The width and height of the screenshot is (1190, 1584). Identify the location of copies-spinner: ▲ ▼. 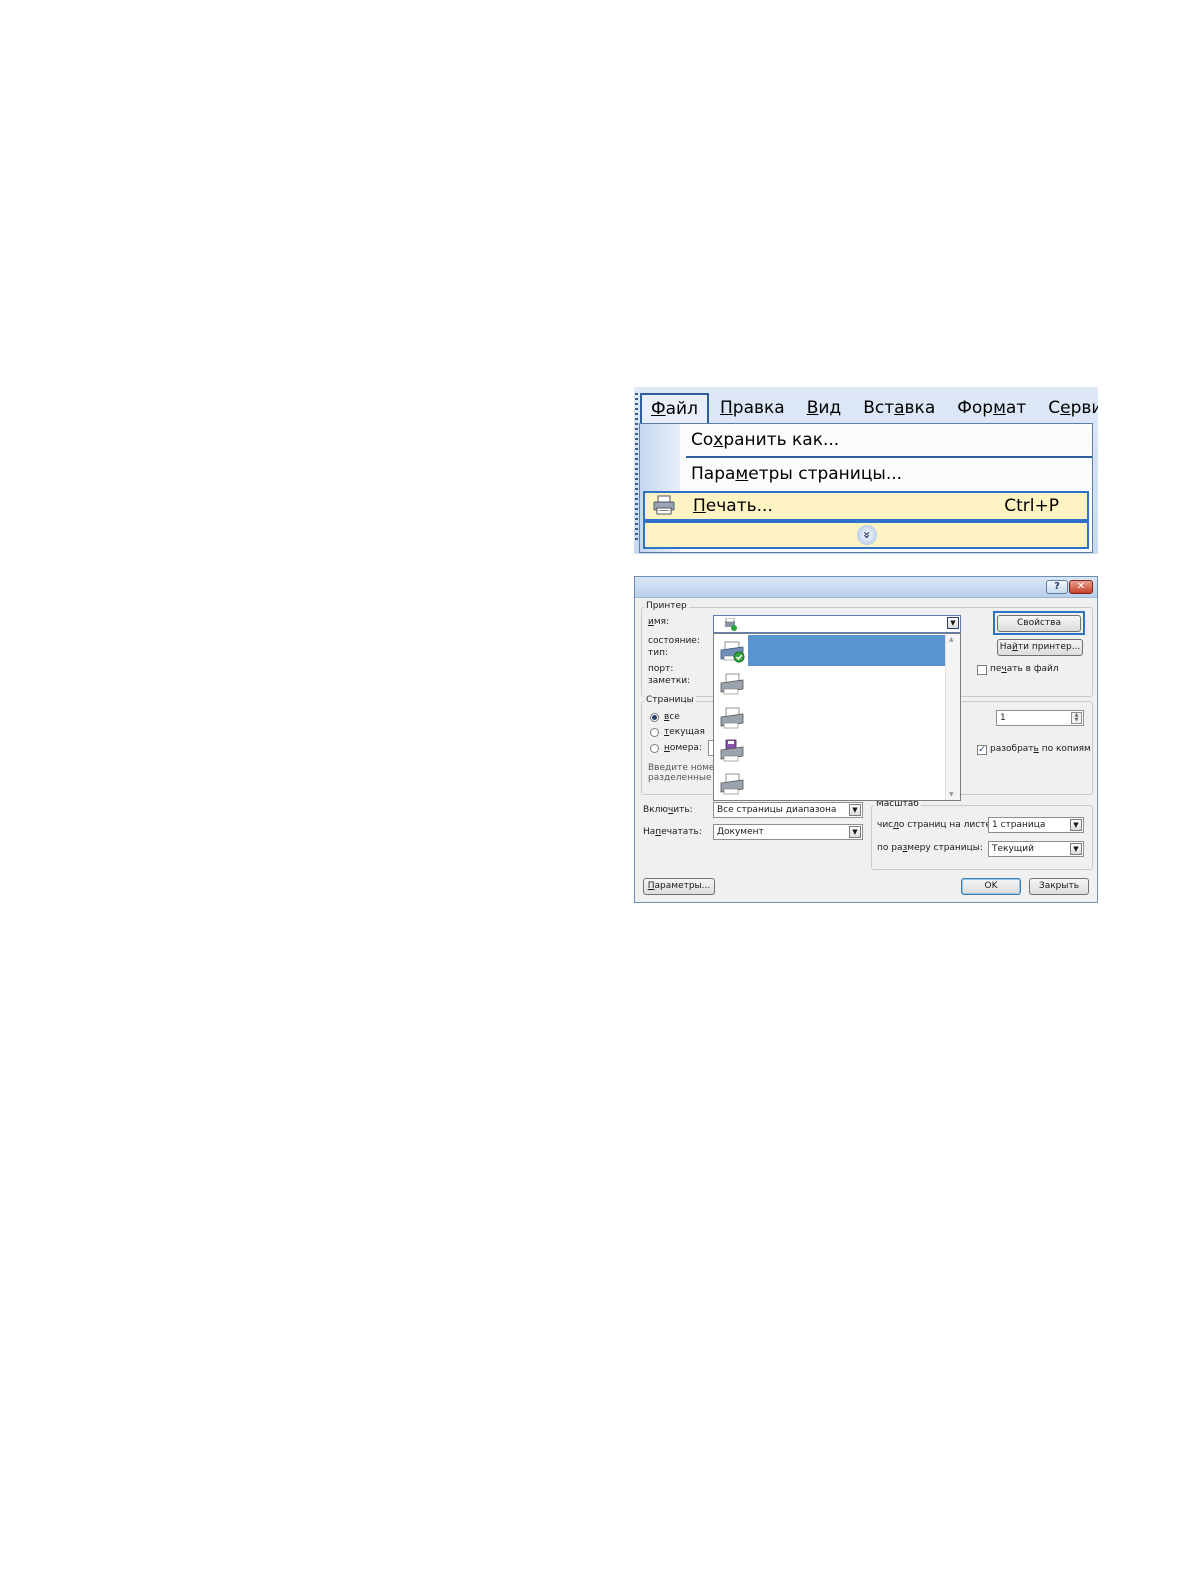
(1076, 718).